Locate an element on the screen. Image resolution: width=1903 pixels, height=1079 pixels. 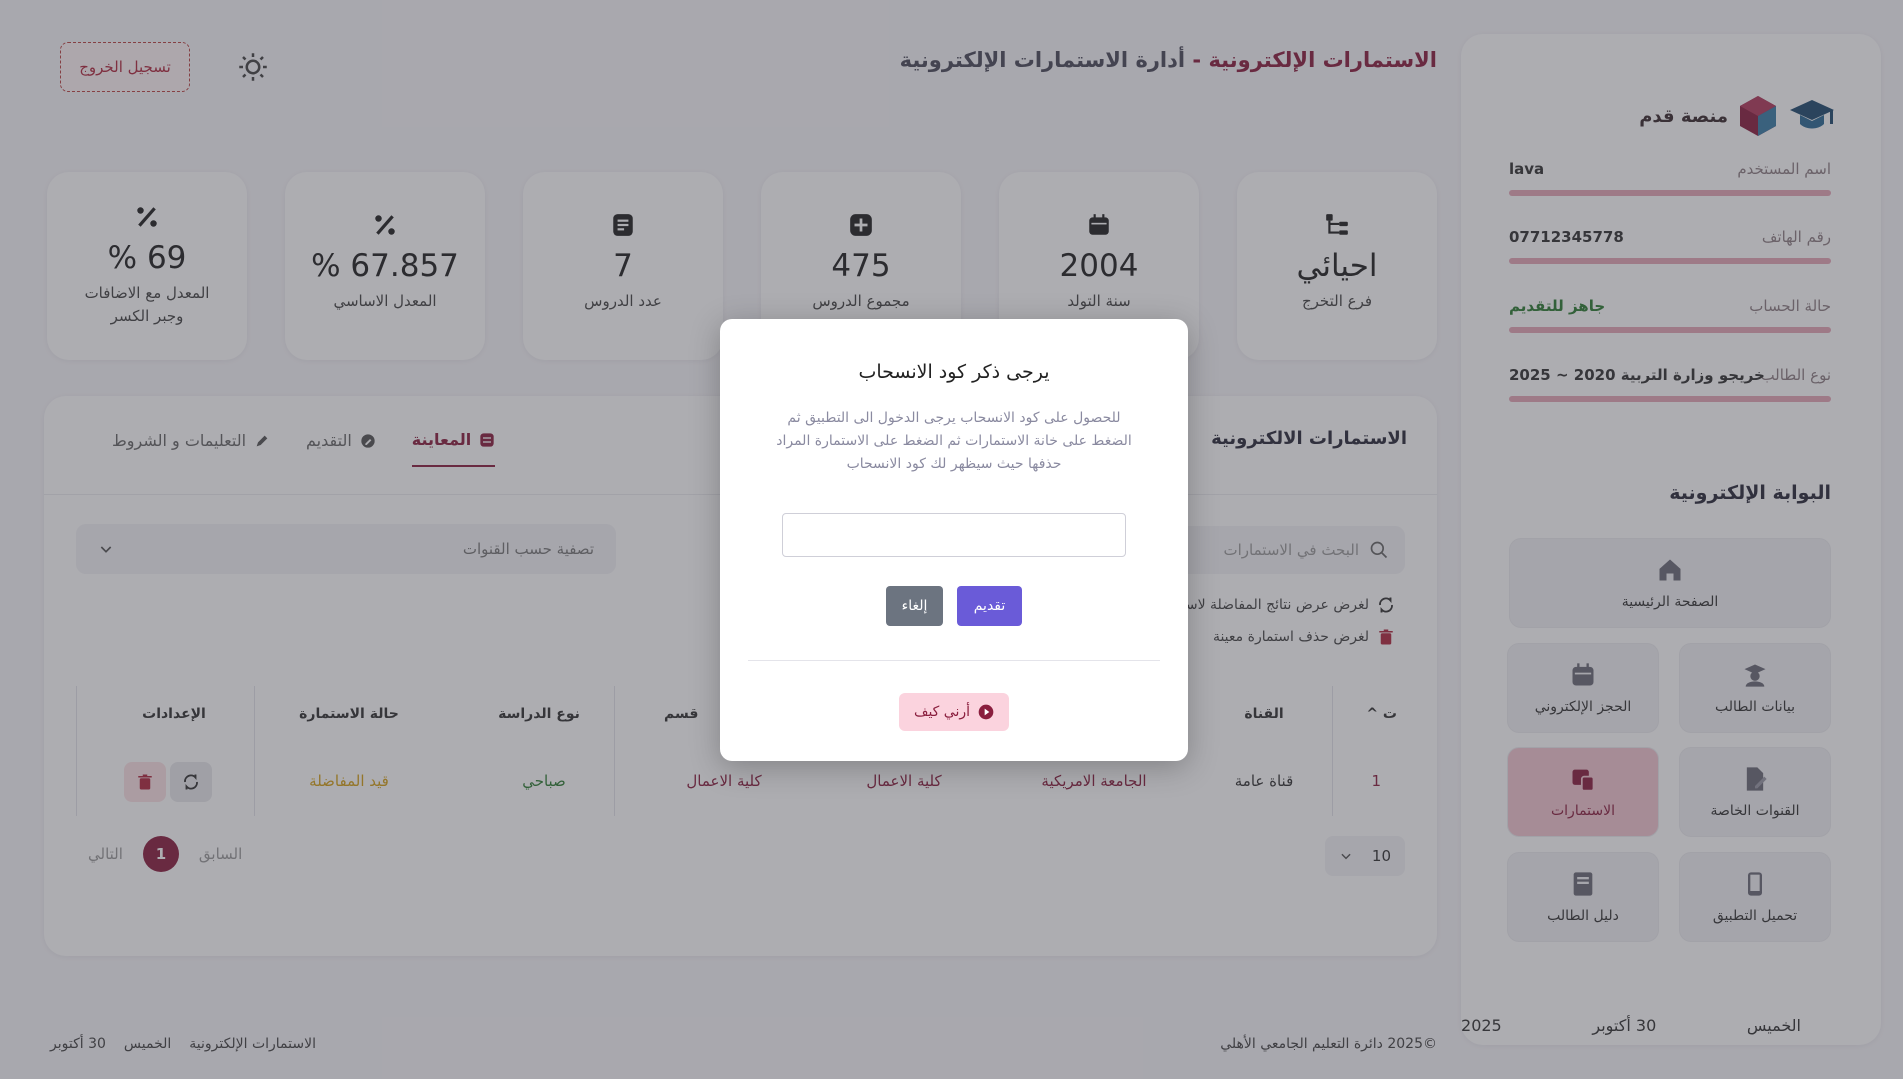
dialog-title: يرجى ذكر كود الانسحاب is located at coordinates (954, 372).